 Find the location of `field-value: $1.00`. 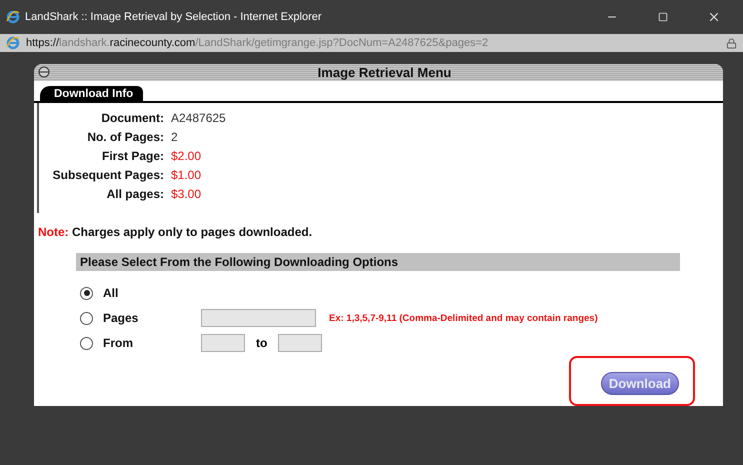

field-value: $1.00 is located at coordinates (186, 175).